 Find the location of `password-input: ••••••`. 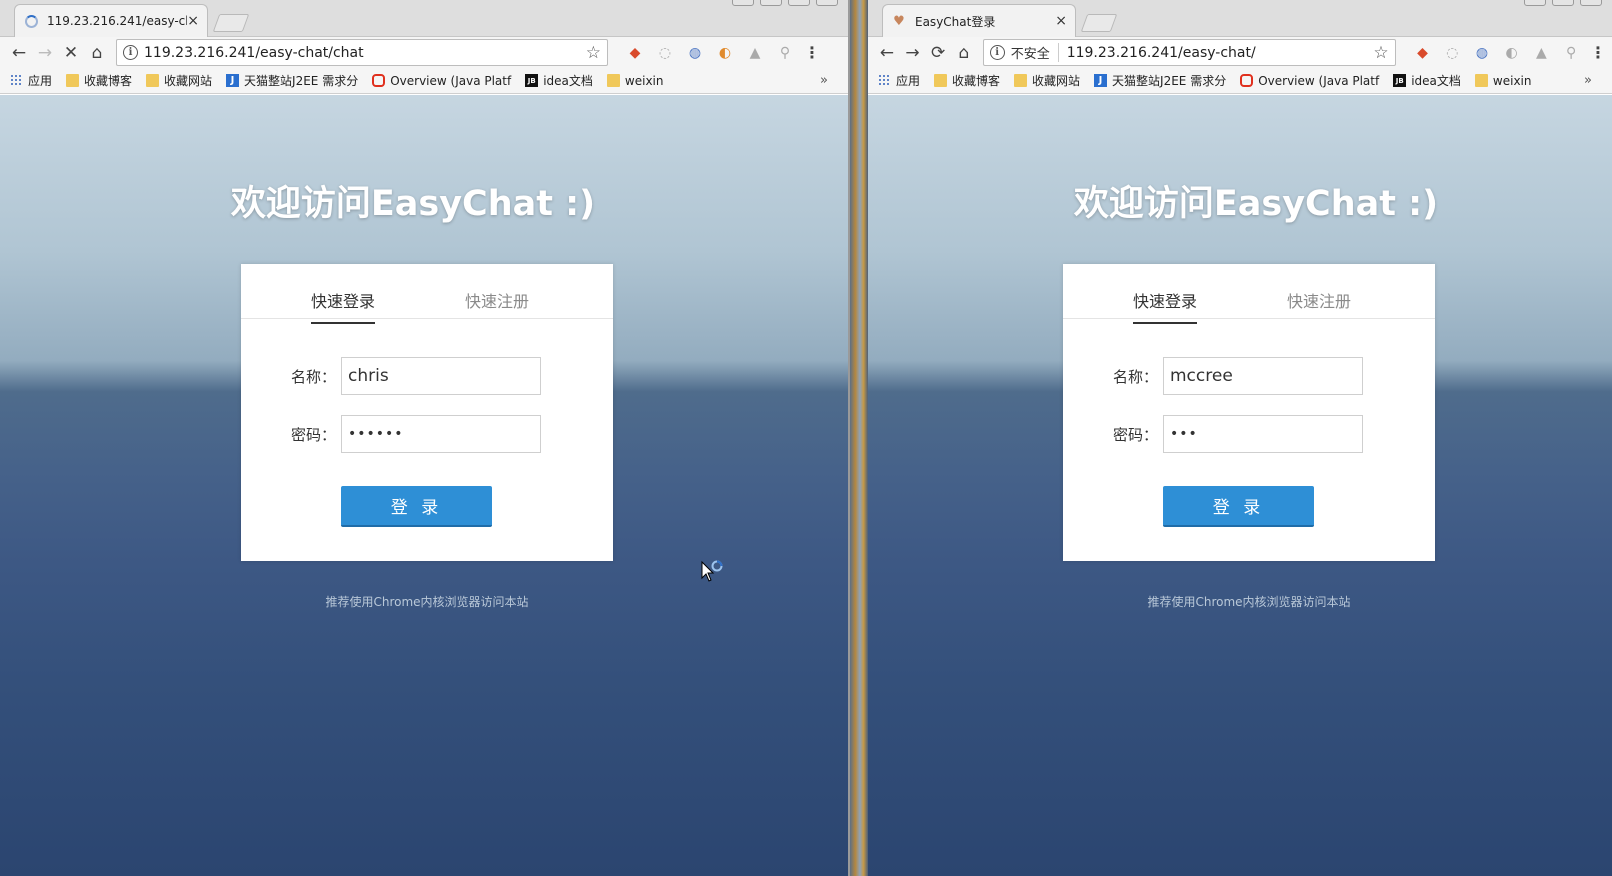

password-input: •••••• is located at coordinates (441, 434).